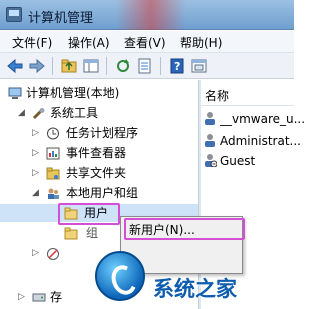 This screenshot has width=320, height=309. What do you see at coordinates (74, 113) in the screenshot?
I see `tree-item-label: 系统工具` at bounding box center [74, 113].